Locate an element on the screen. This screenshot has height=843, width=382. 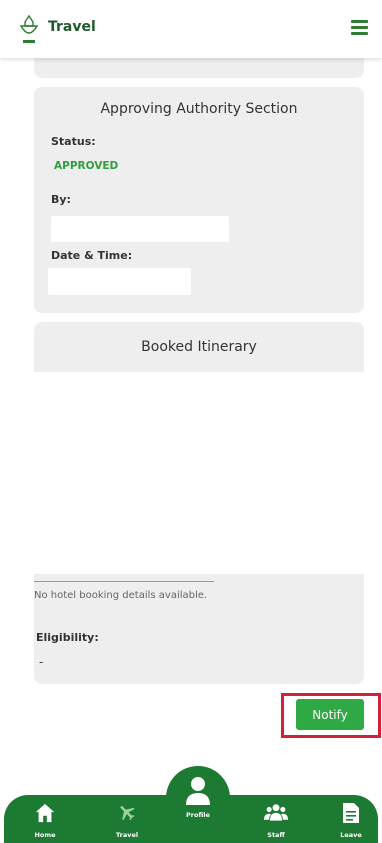
booked-itinerary-card: Booked Itinerary is located at coordinates (199, 347).